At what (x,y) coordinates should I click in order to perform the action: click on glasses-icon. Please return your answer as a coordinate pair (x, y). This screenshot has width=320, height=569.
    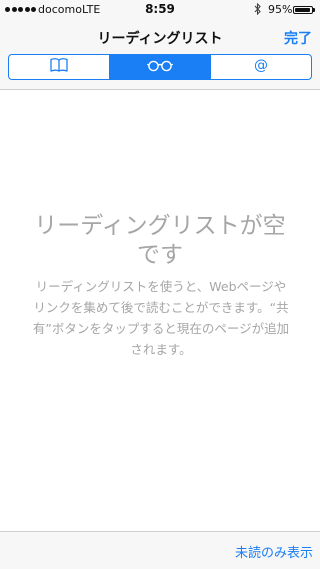
    Looking at the image, I should click on (160, 67).